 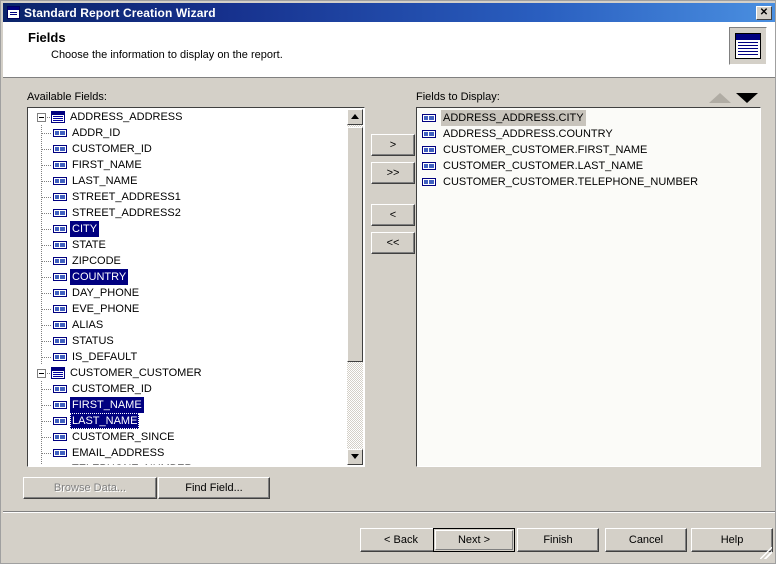 What do you see at coordinates (89, 245) in the screenshot?
I see `tree-node-label: STATE` at bounding box center [89, 245].